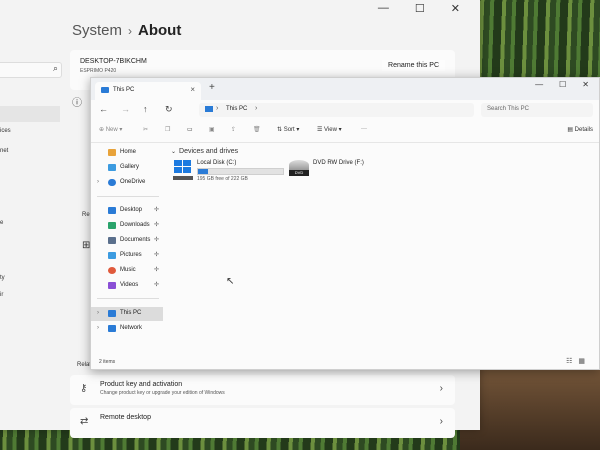 Image resolution: width=600 pixels, height=450 pixels. I want to click on more-options-button: ···, so click(364, 129).